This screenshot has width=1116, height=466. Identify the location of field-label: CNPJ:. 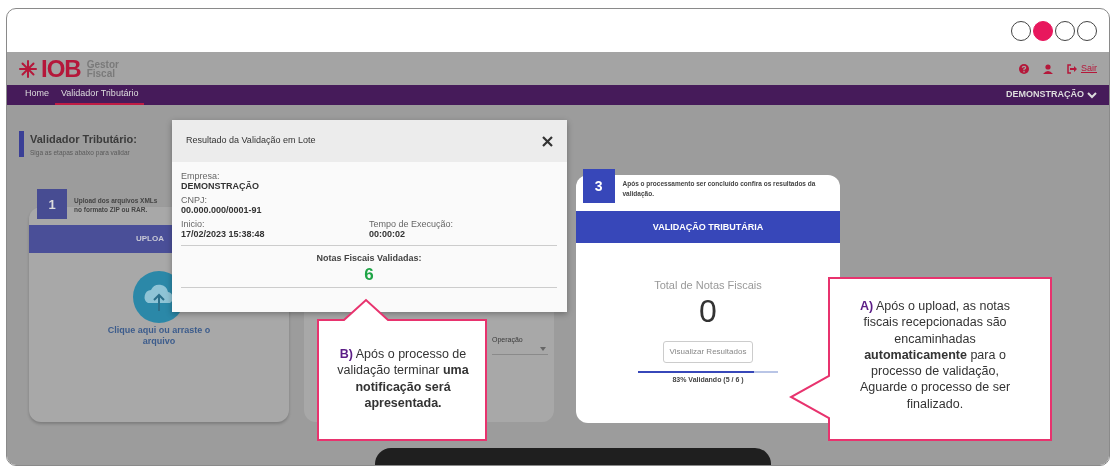
(194, 200).